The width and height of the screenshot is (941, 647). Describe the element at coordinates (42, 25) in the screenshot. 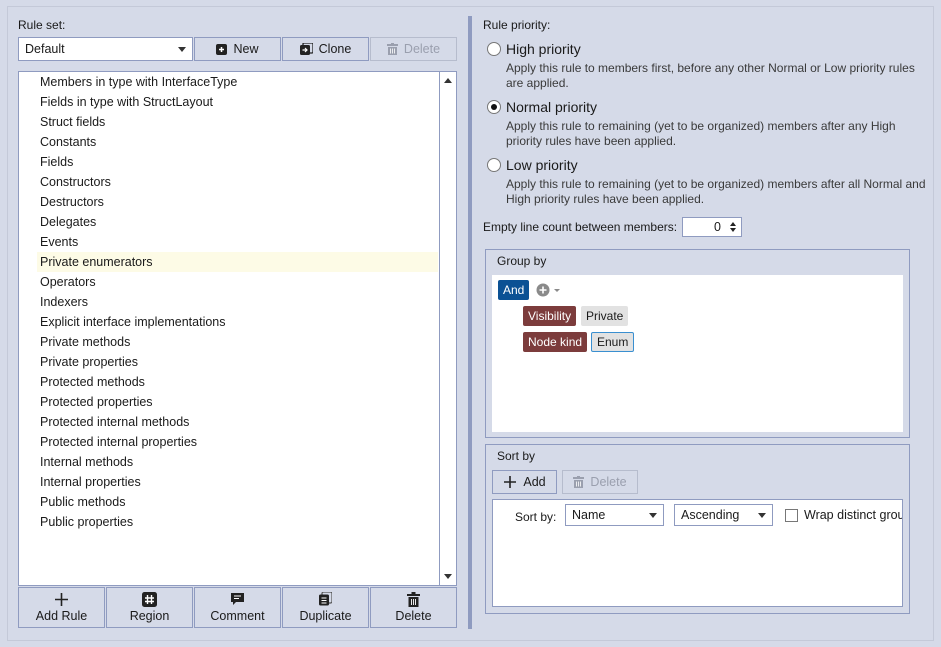

I see `rule-set-label: Rule set:` at that location.